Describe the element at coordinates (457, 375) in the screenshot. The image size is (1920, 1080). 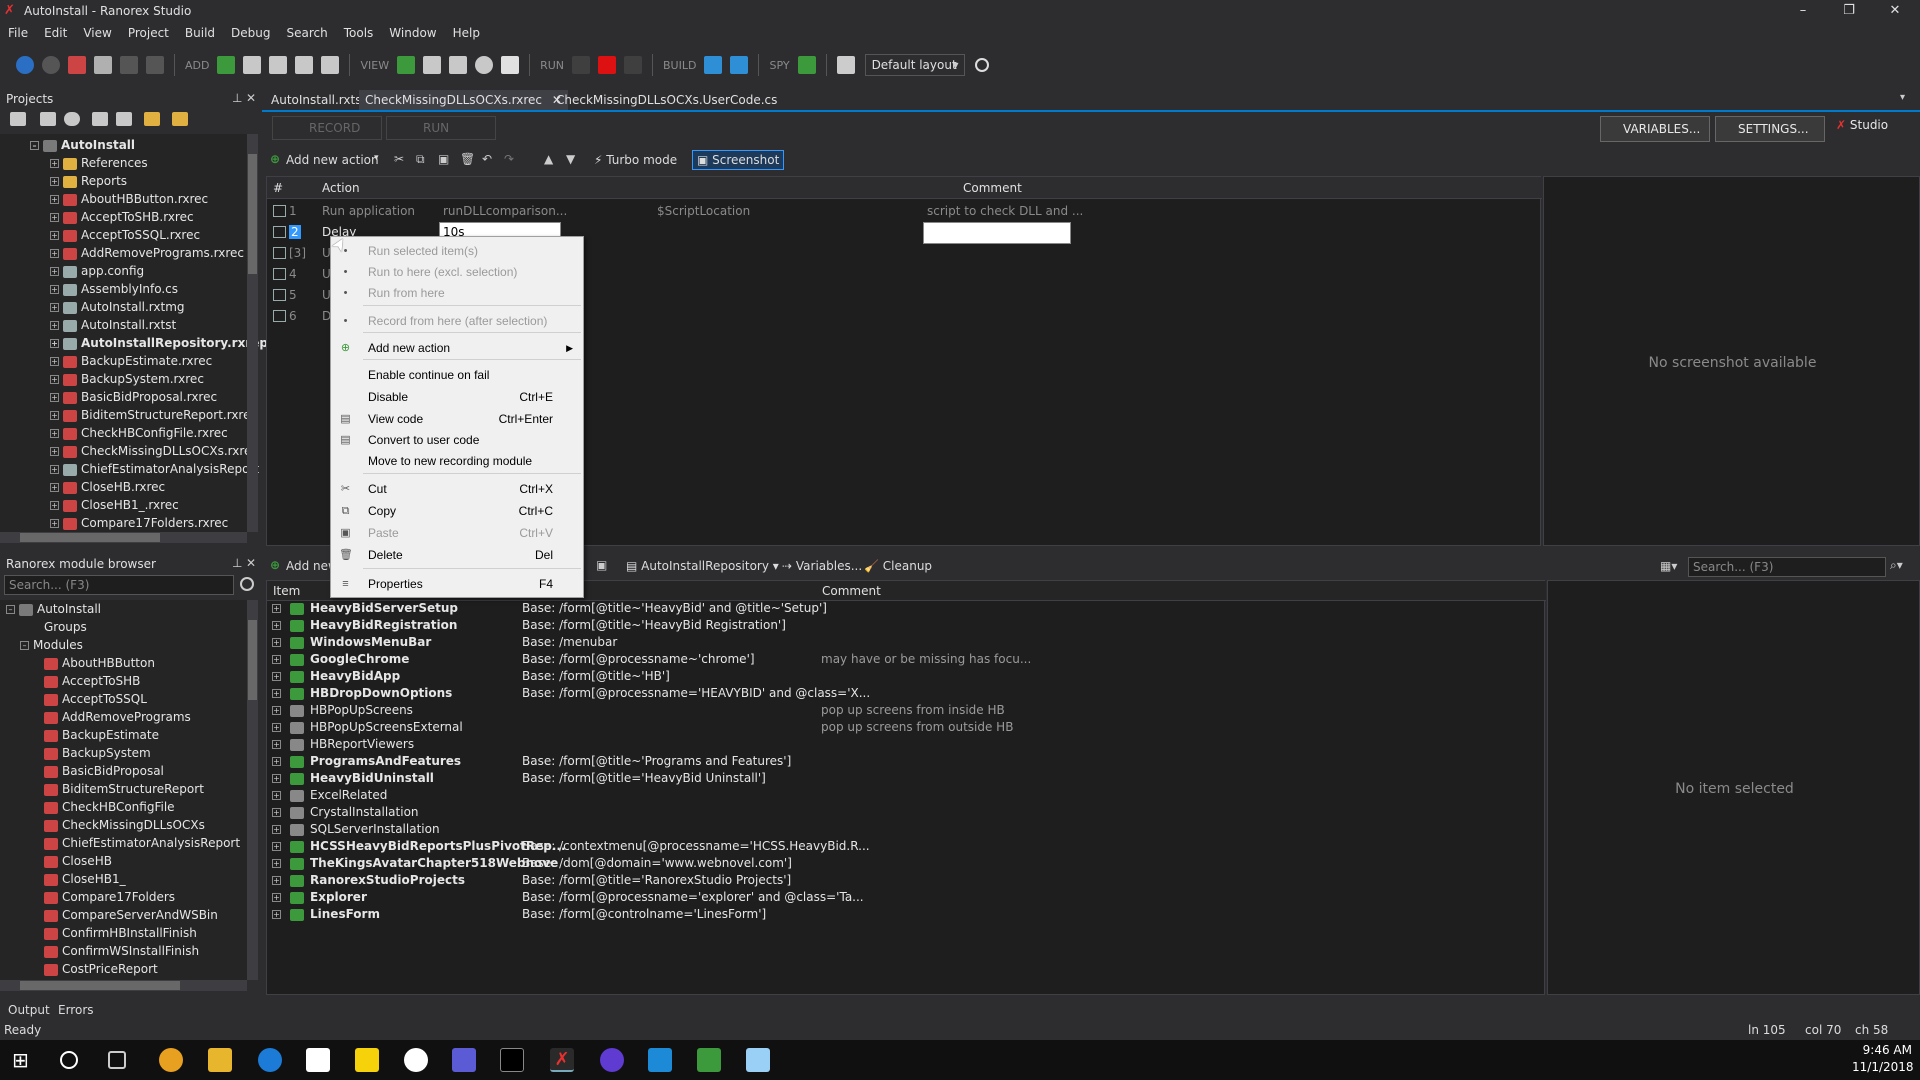
I see `menu-item-enable-continue-on-fail: Enable continue on fail` at that location.